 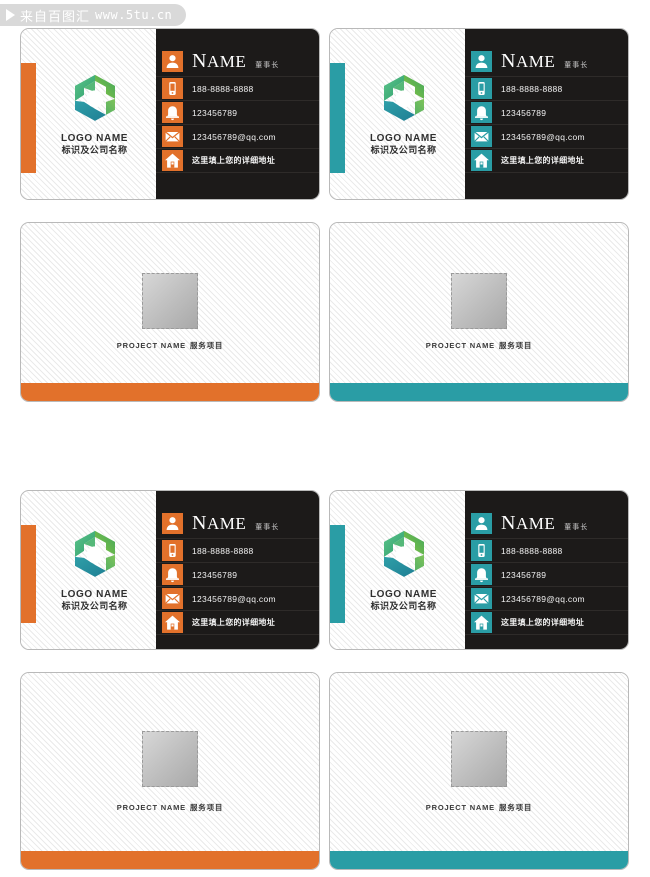 What do you see at coordinates (55, 17) in the screenshot?
I see `watermark-source-label: 来自百图汇` at bounding box center [55, 17].